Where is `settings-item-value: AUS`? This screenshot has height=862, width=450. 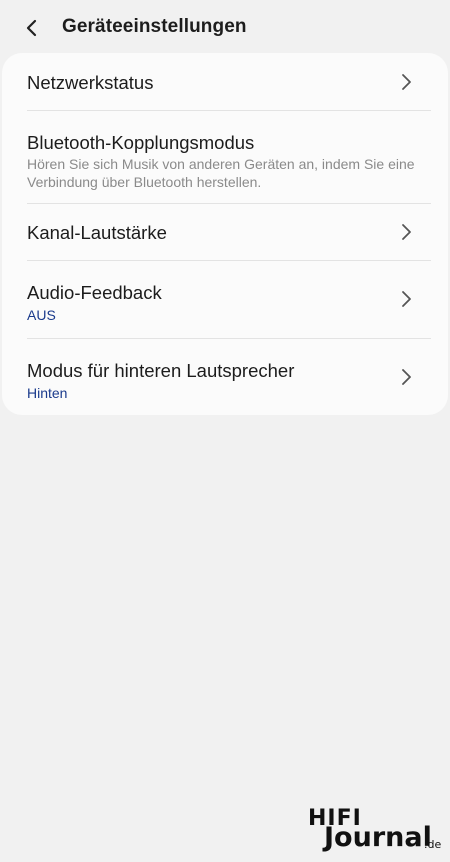
settings-item-value: AUS is located at coordinates (41, 315).